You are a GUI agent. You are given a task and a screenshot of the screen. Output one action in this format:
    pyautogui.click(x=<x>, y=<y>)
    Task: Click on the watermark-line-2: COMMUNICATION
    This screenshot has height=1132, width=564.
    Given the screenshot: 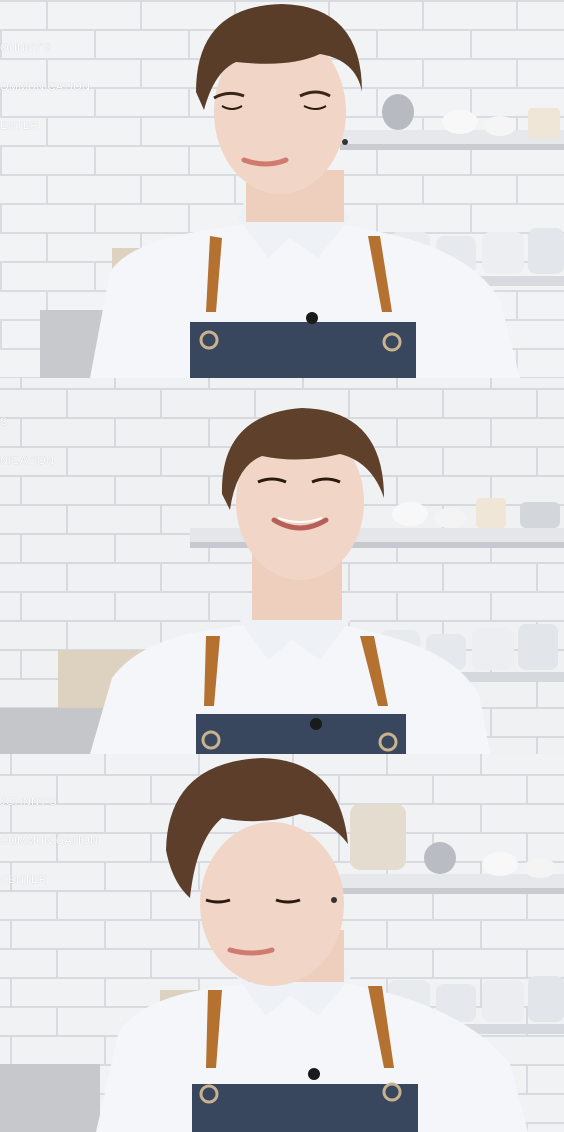 What is the action you would take?
    pyautogui.click(x=49, y=841)
    